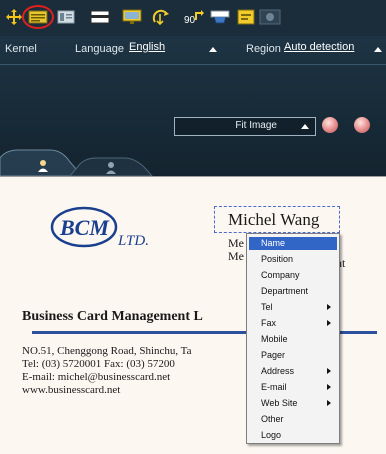  Describe the element at coordinates (293, 419) in the screenshot. I see `menu-item-other: Other` at that location.